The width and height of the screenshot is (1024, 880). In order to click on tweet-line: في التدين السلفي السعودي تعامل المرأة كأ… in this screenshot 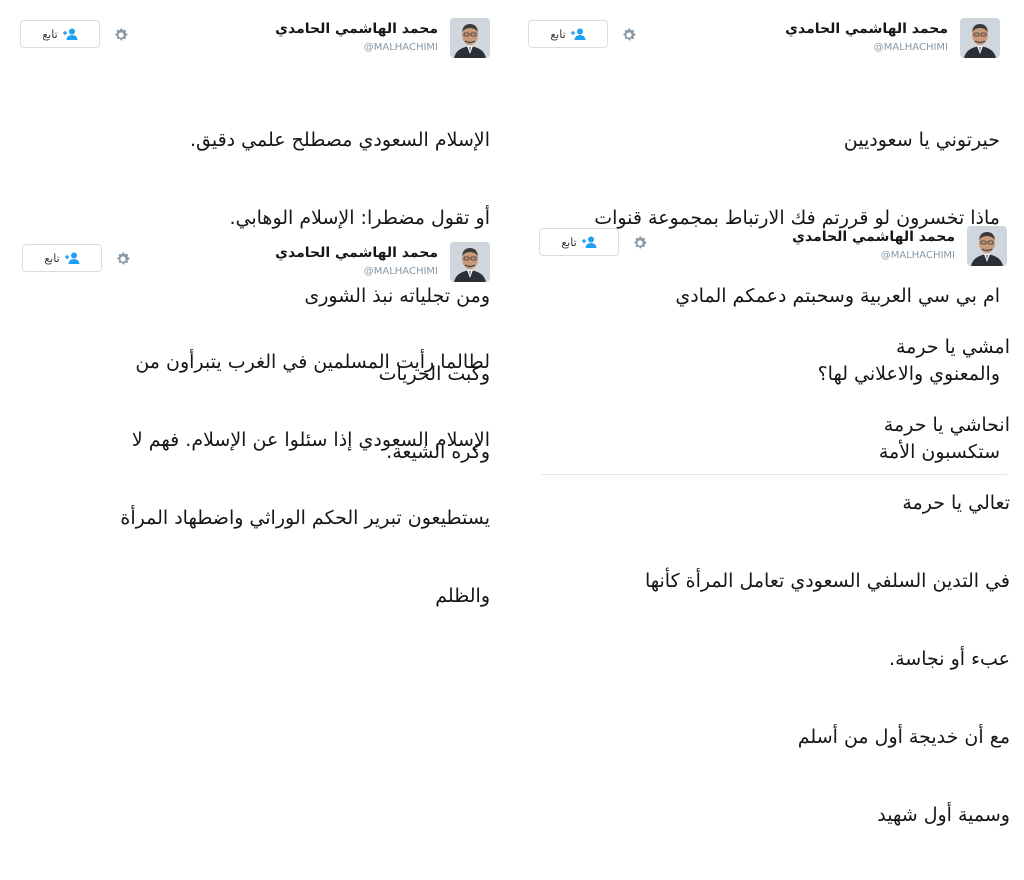, I will do `click(827, 581)`.